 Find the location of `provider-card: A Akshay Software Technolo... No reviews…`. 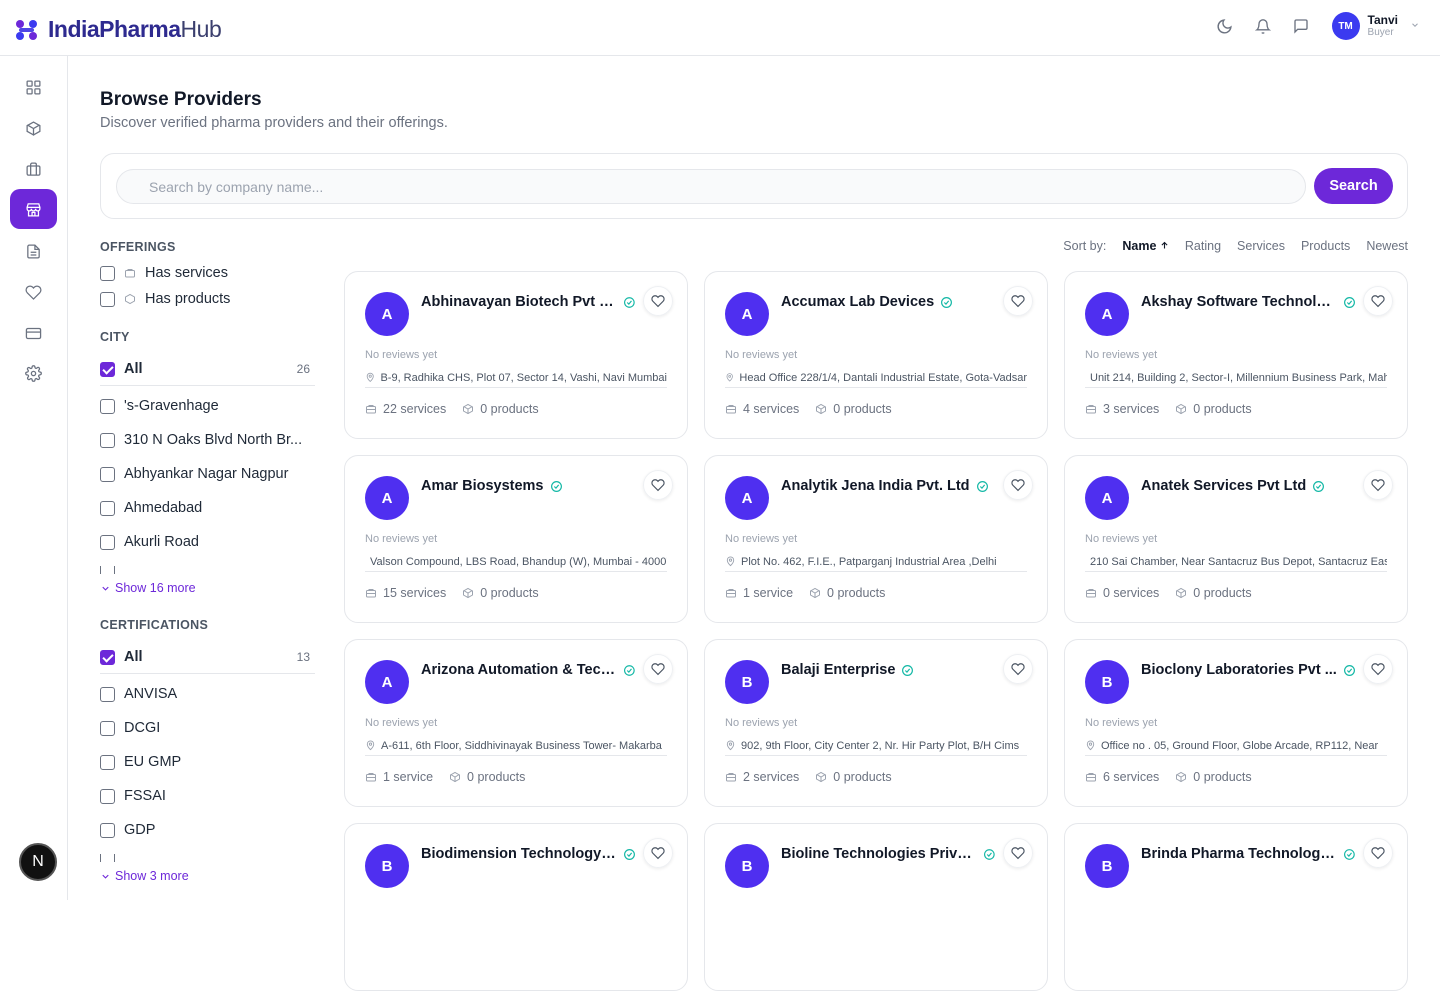

provider-card: A Akshay Software Technolo... No reviews… is located at coordinates (1236, 355).